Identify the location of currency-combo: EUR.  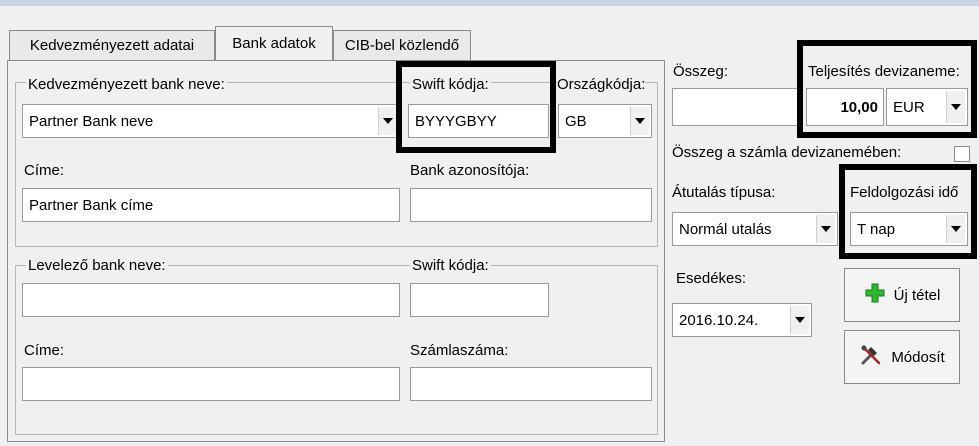
(927, 107).